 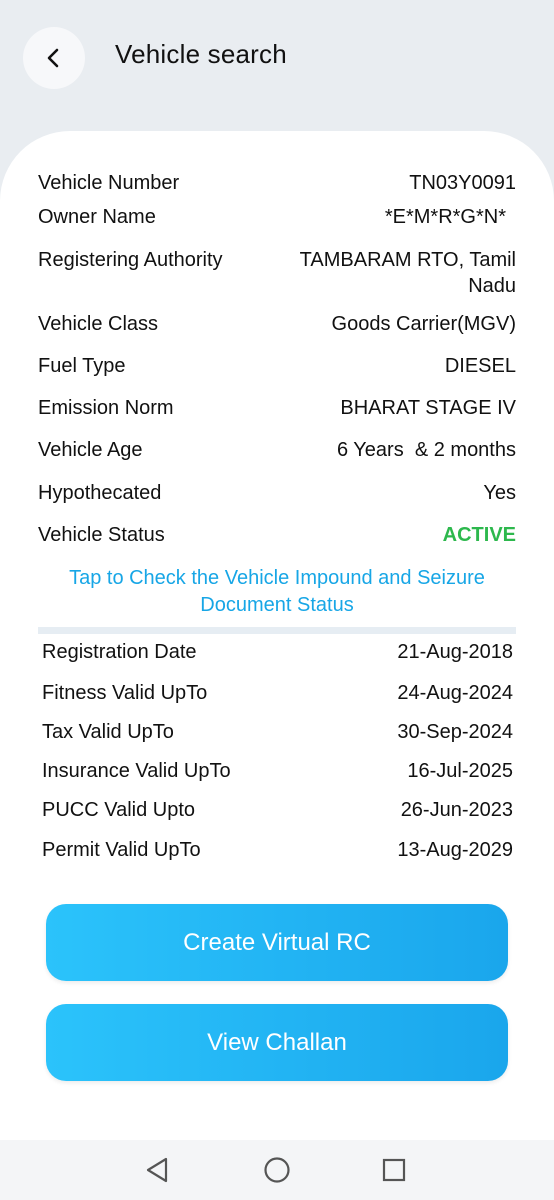 What do you see at coordinates (455, 850) in the screenshot?
I see `validity-value: 13-Aug-2029` at bounding box center [455, 850].